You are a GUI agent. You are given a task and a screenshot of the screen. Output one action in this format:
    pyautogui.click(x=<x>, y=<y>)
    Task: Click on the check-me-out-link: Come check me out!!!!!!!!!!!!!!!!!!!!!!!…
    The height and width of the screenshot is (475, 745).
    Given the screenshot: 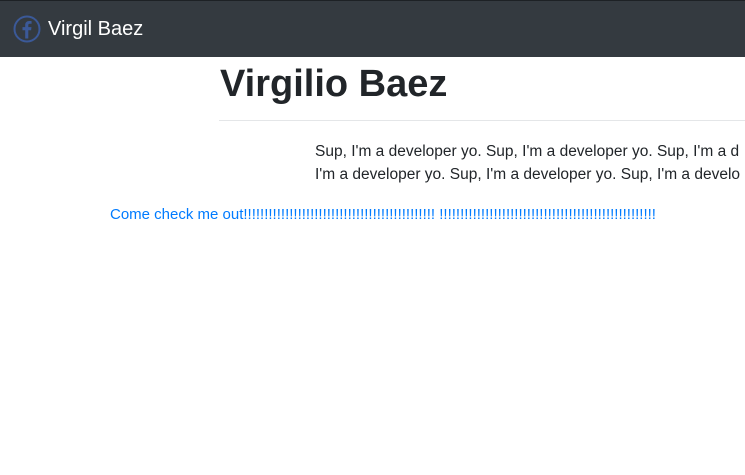 What is the action you would take?
    pyautogui.click(x=383, y=215)
    